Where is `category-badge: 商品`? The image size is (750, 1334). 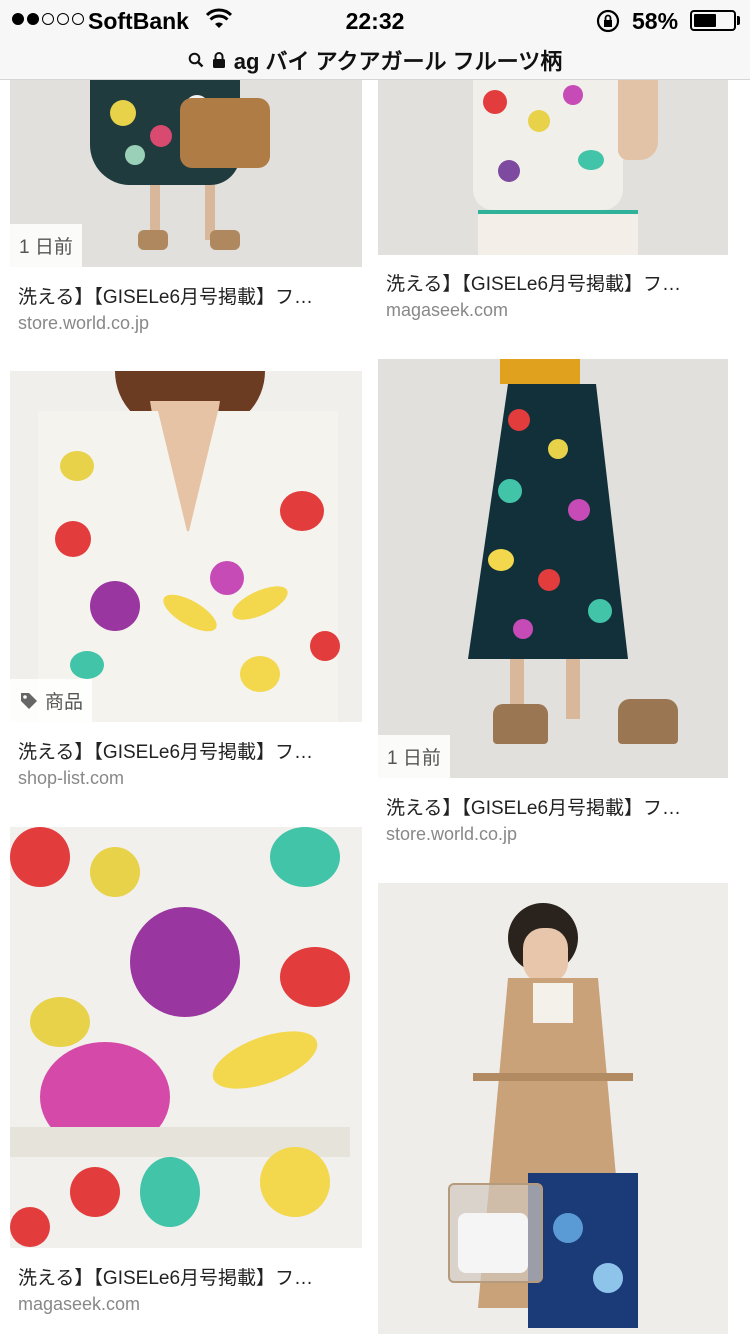
category-badge: 商品 is located at coordinates (51, 700).